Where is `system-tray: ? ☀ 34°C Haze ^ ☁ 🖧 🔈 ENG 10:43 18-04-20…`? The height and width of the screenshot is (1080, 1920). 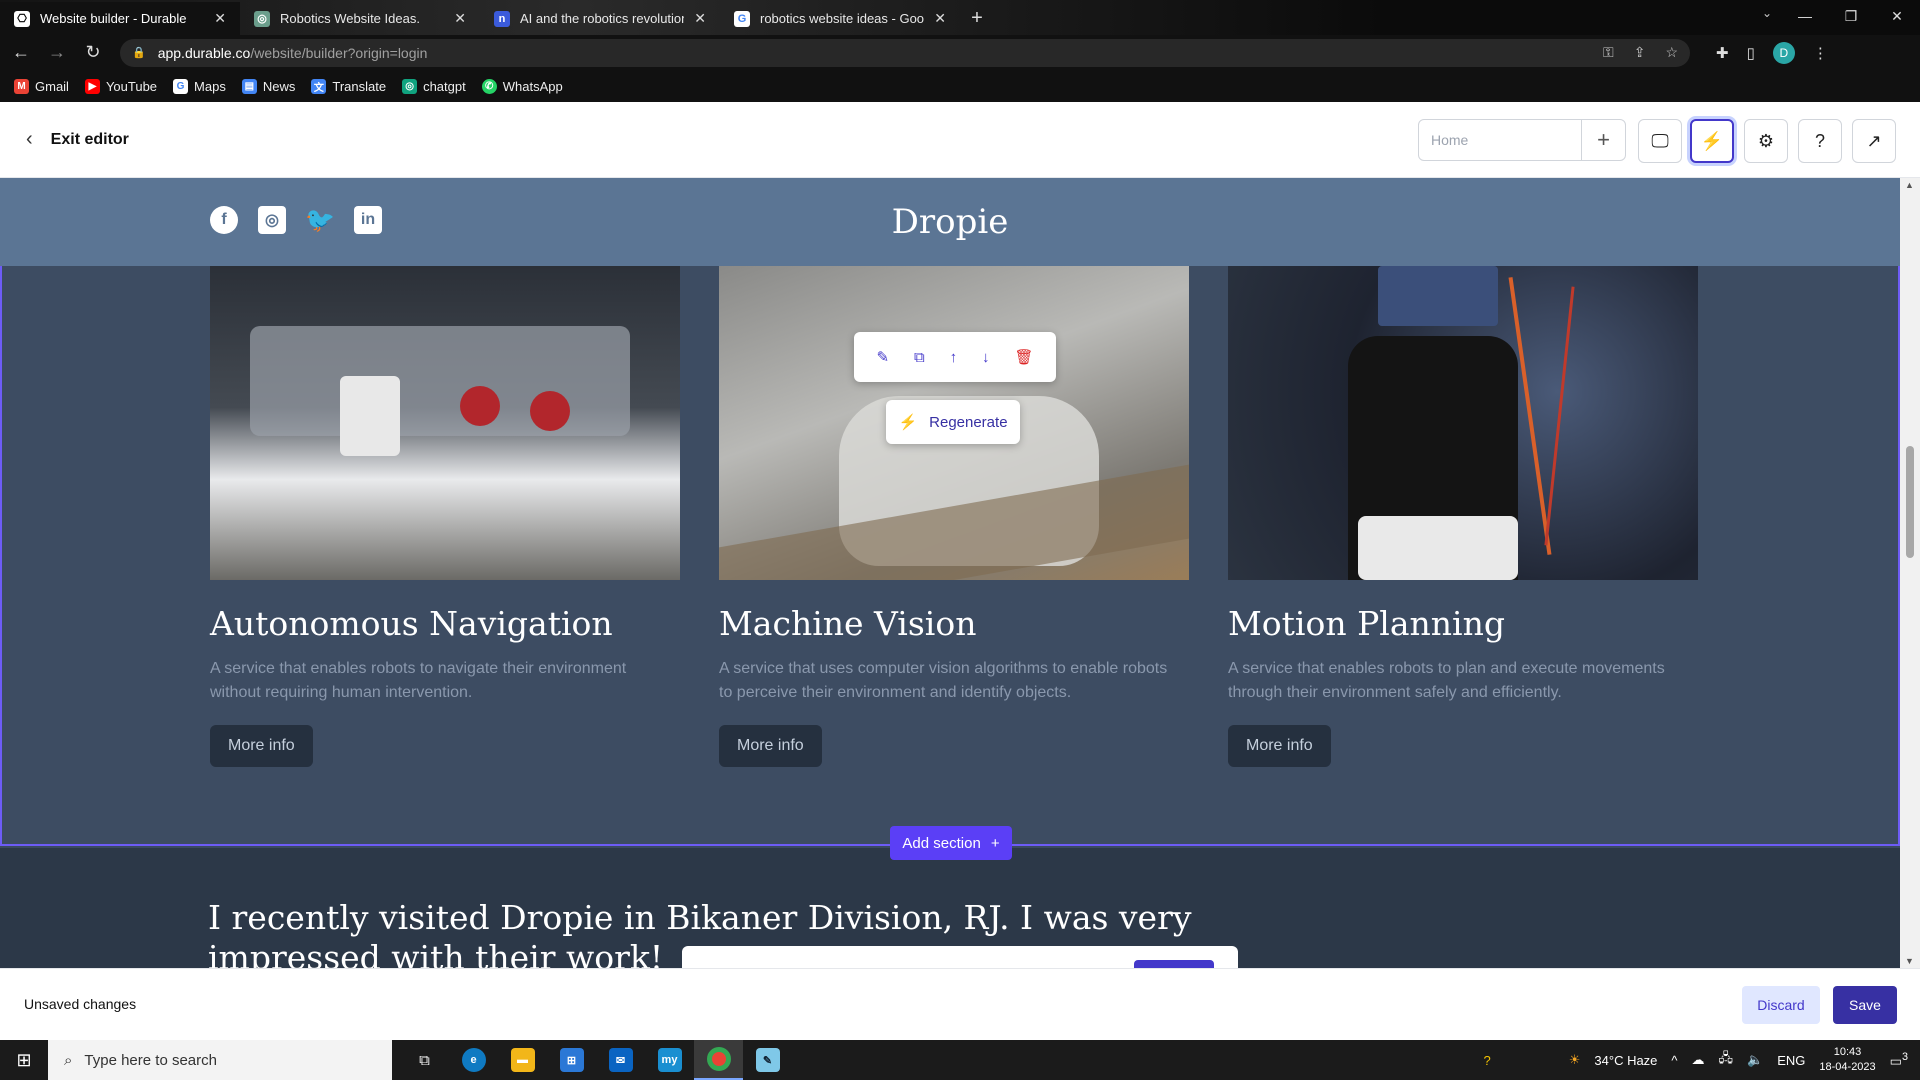
system-tray: ? ☀ 34°C Haze ^ ☁ 🖧 🔈 ENG 10:43 18-04-20… is located at coordinates (1702, 1060).